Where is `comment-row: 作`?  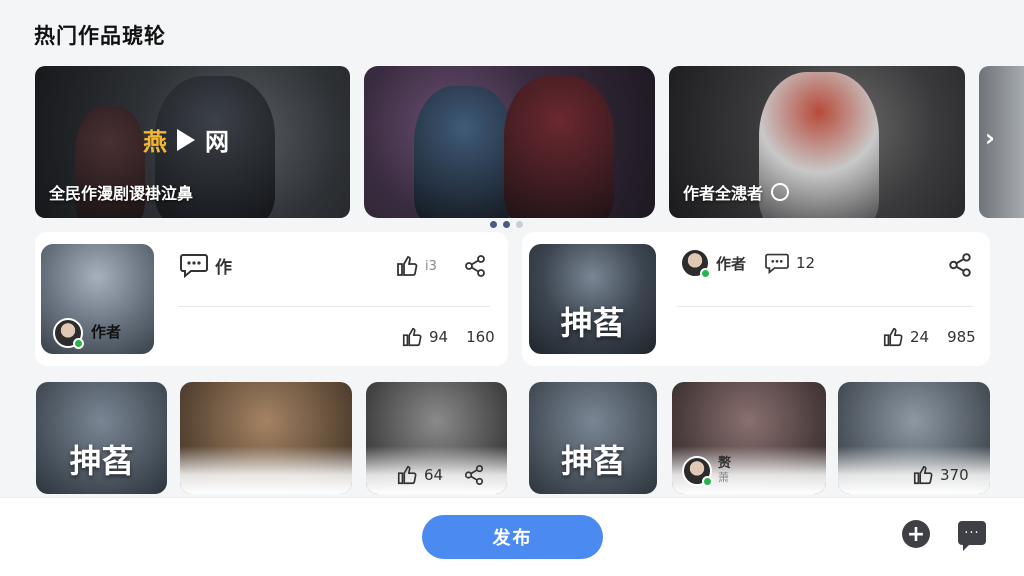
comment-row: 作 is located at coordinates (205, 265).